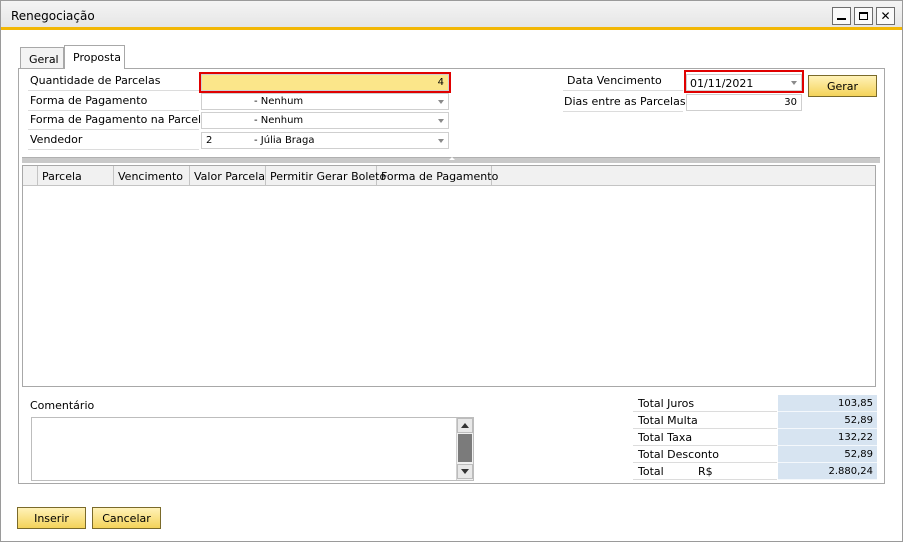 This screenshot has height=542, width=903. I want to click on dias-entre-parcelas-label: Dias entre as Parcelas, so click(625, 101).